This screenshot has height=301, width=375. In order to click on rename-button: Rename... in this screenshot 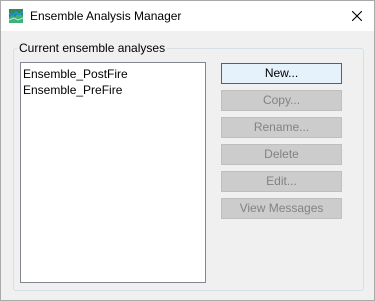, I will do `click(281, 127)`.